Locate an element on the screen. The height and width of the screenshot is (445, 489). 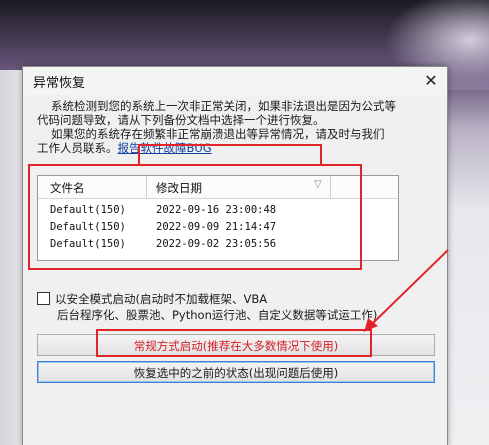
row-date: 2022-09-16 23:00:48 is located at coordinates (216, 210).